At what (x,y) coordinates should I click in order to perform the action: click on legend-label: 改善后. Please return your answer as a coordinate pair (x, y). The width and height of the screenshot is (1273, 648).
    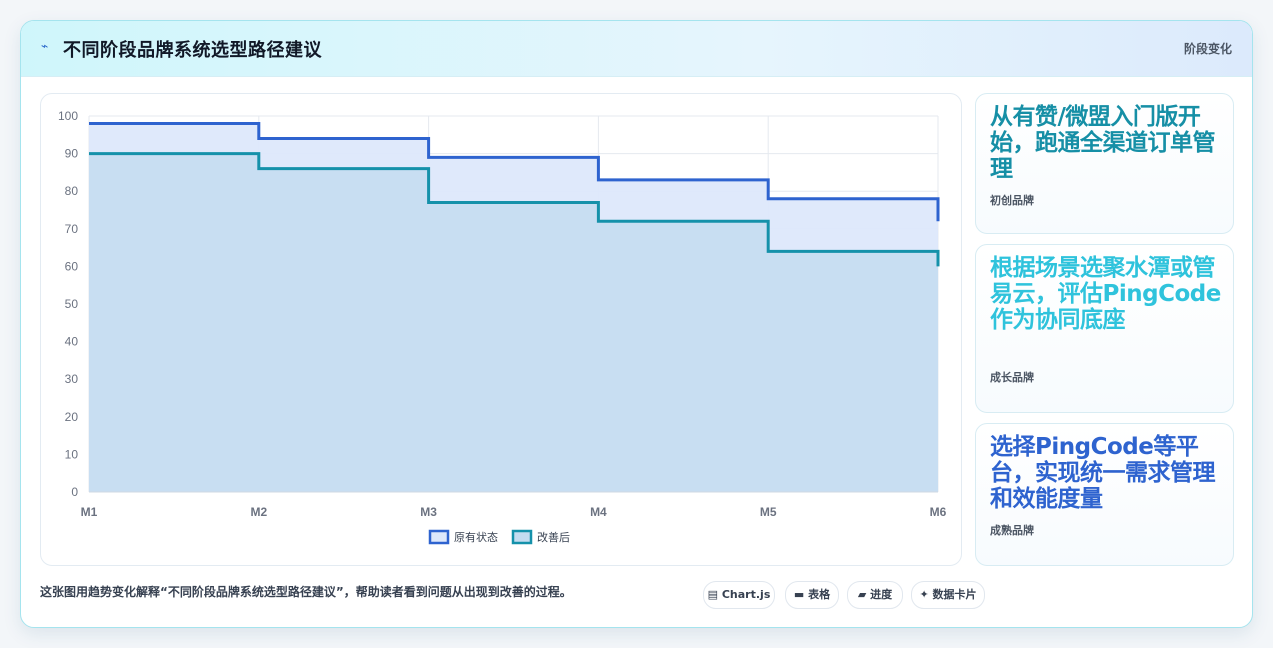
    Looking at the image, I should click on (553, 537).